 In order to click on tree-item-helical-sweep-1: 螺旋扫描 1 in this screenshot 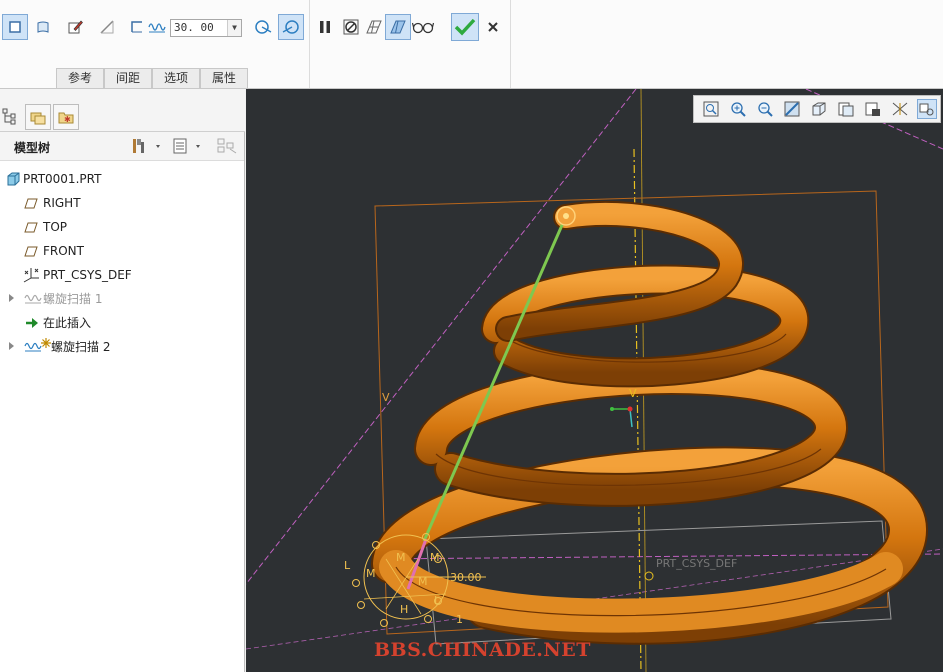, I will do `click(122, 299)`.